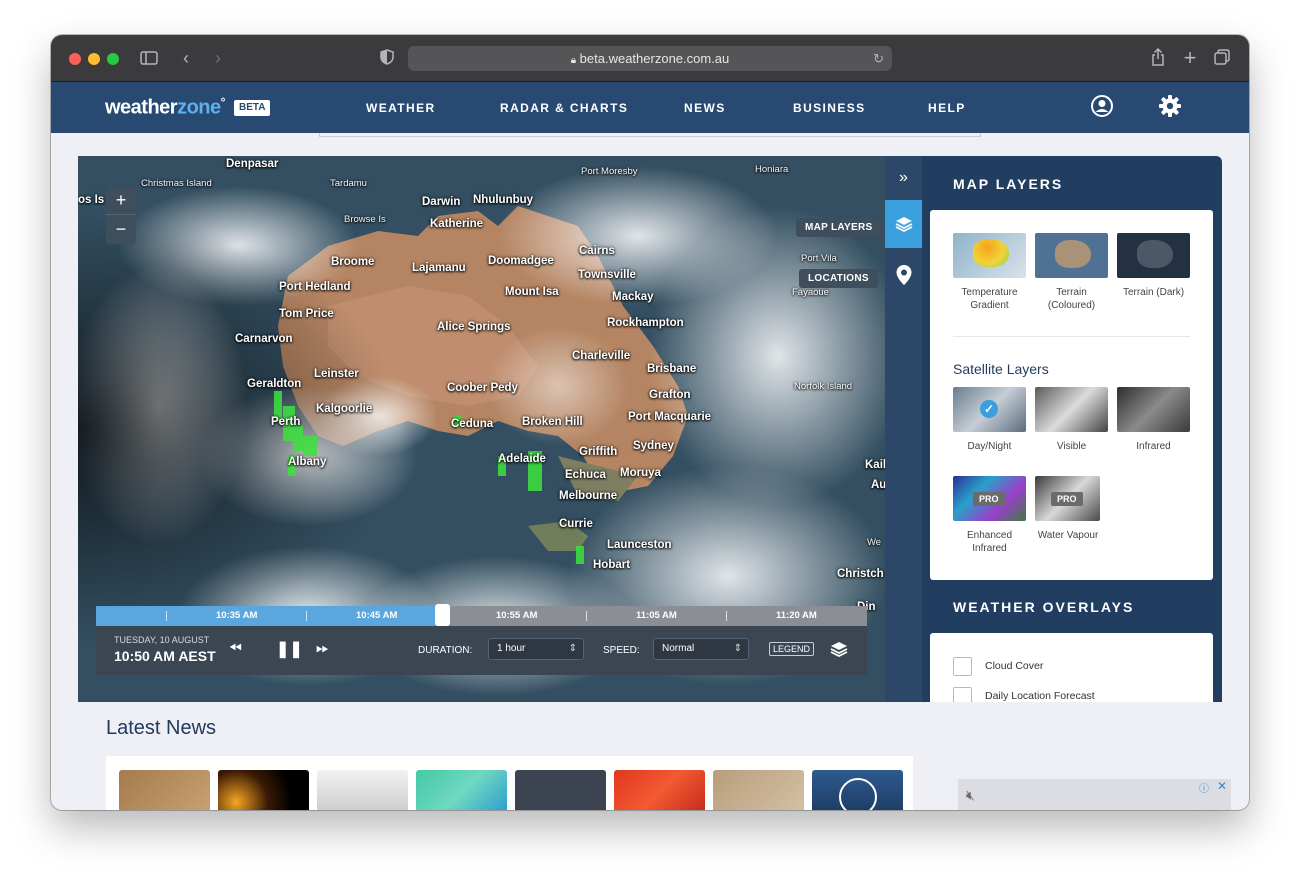 The width and height of the screenshot is (1300, 878). I want to click on place-label: Albany, so click(307, 462).